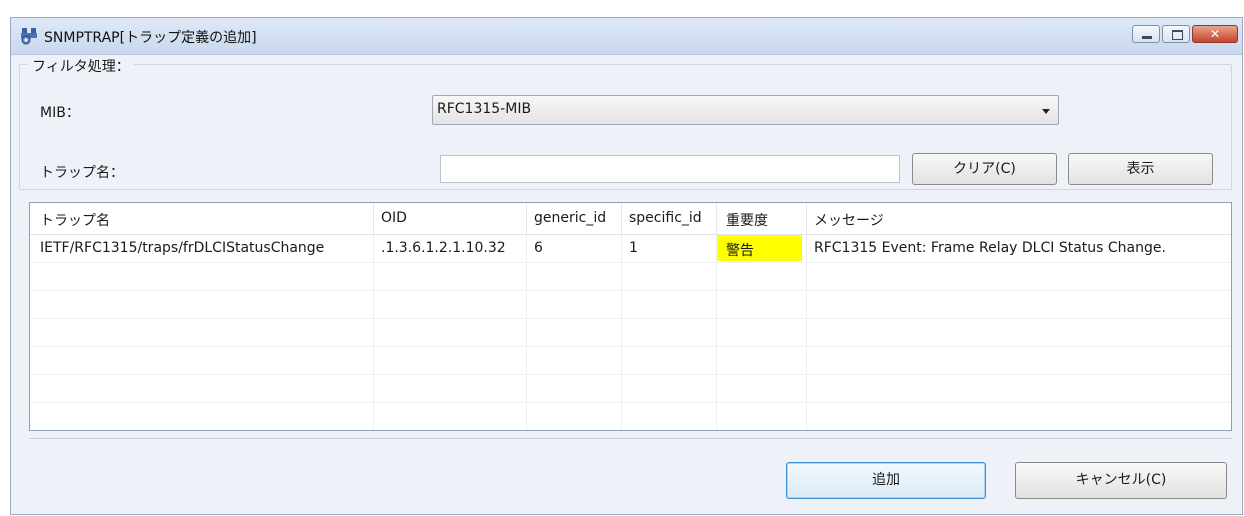 This screenshot has width=1244, height=516. I want to click on trap-name-label: トラップ名：, so click(82, 173).